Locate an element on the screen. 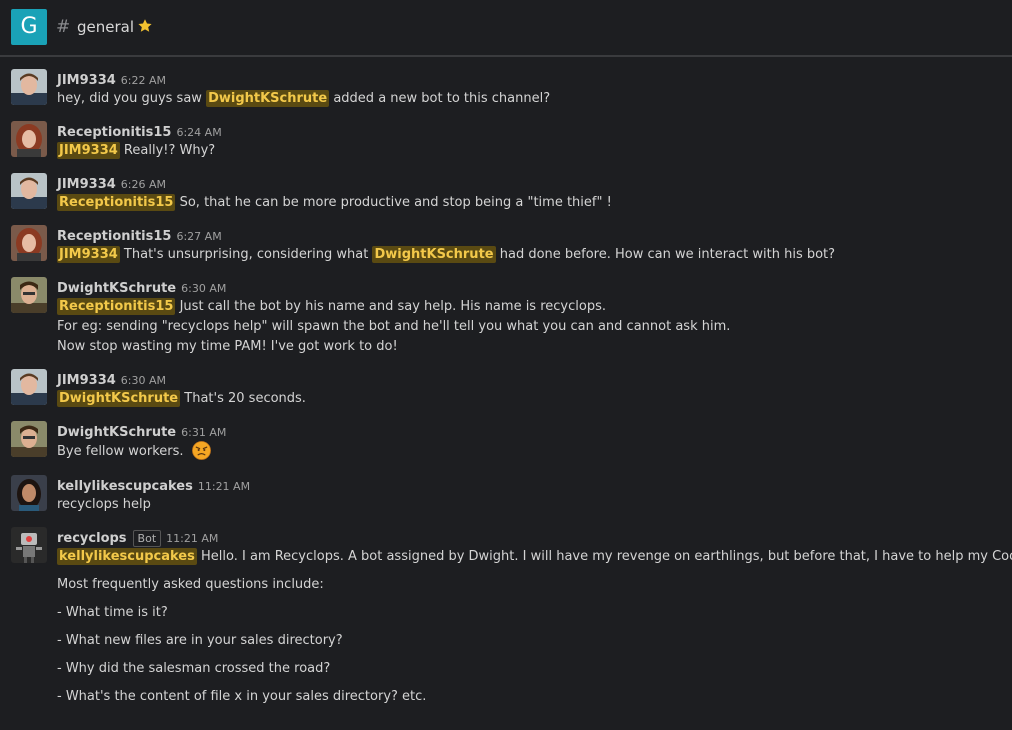 Image resolution: width=1012 pixels, height=730 pixels. bot-badge: Bot is located at coordinates (147, 538).